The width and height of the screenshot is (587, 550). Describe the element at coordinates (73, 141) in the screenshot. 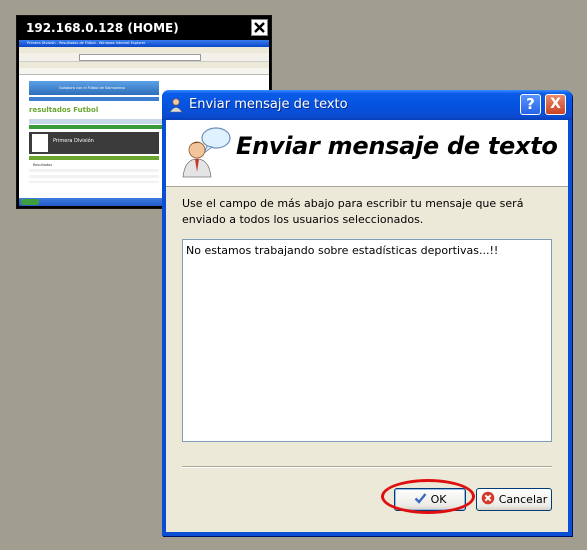

I see `section-title: Primera División` at that location.